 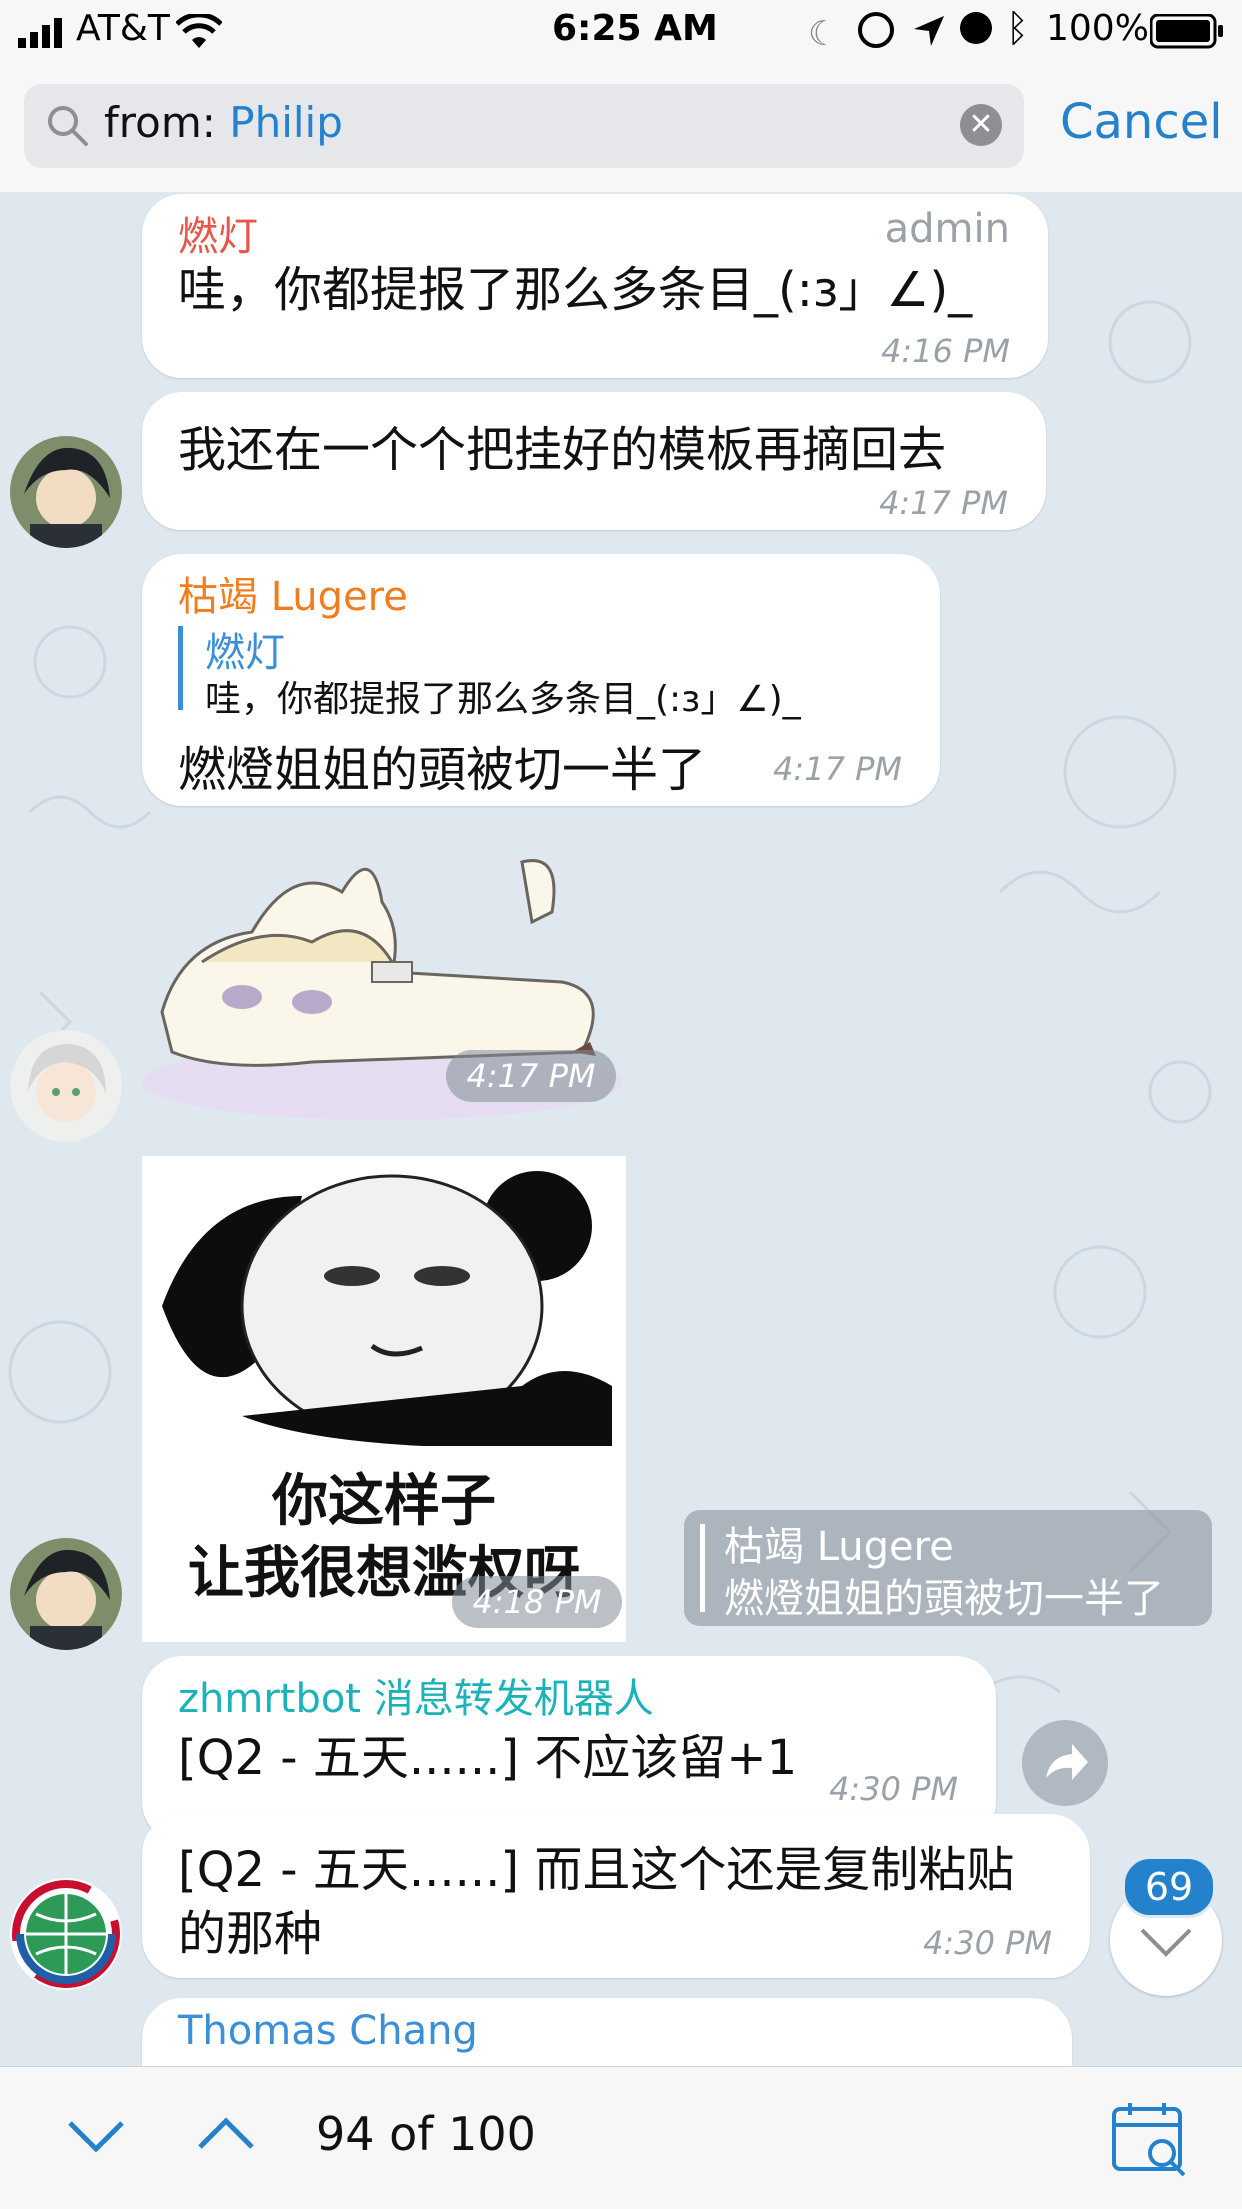 I want to click on next-result-button, so click(x=96, y=2139).